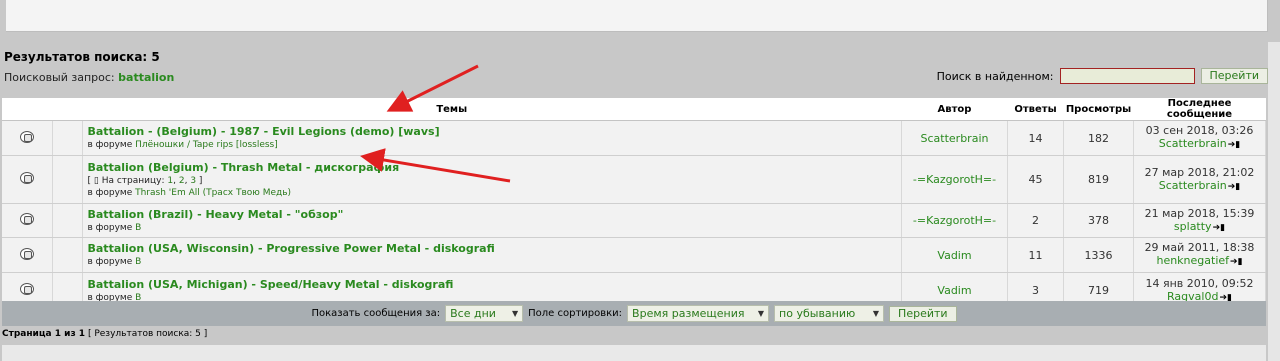  I want to click on pages-close-bracket: ], so click(200, 180).